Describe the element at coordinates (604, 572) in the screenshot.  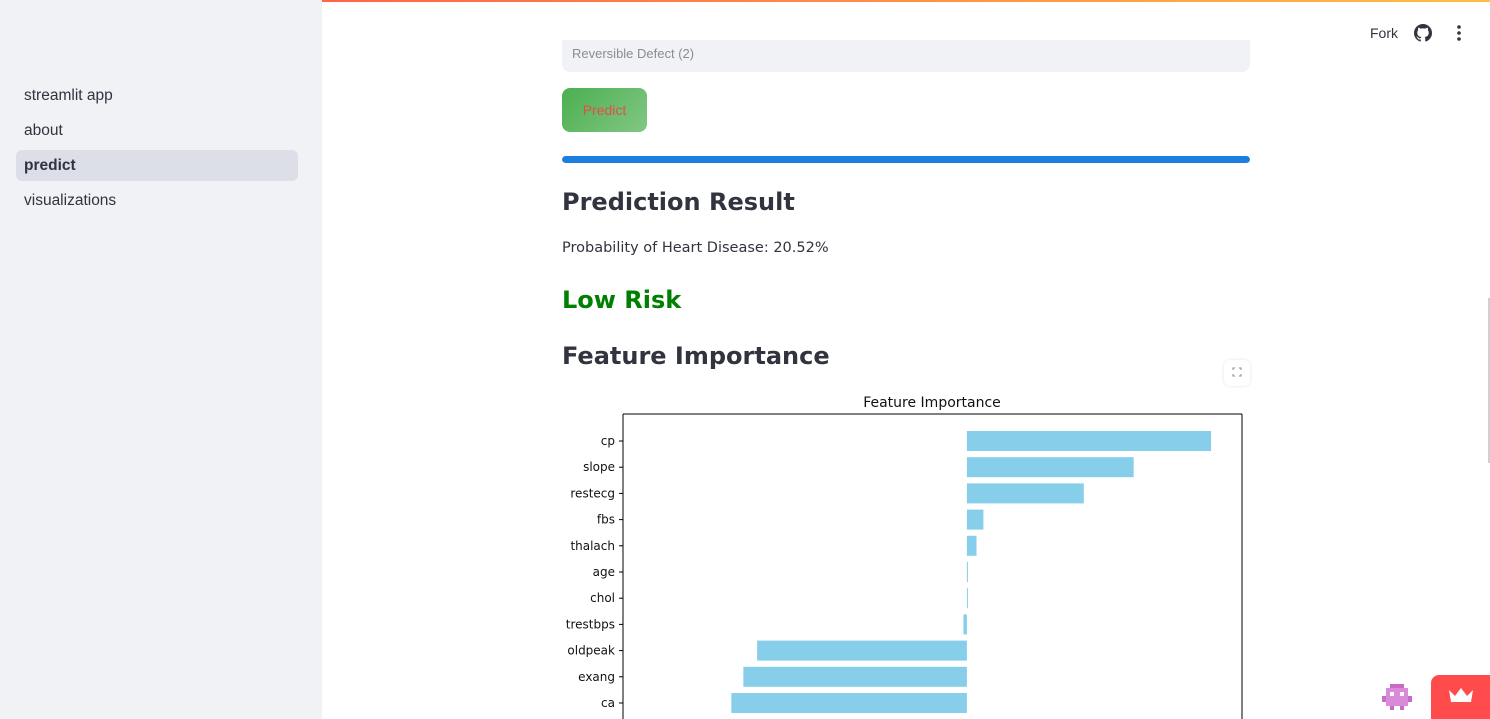
I see `y-tick-label: age` at that location.